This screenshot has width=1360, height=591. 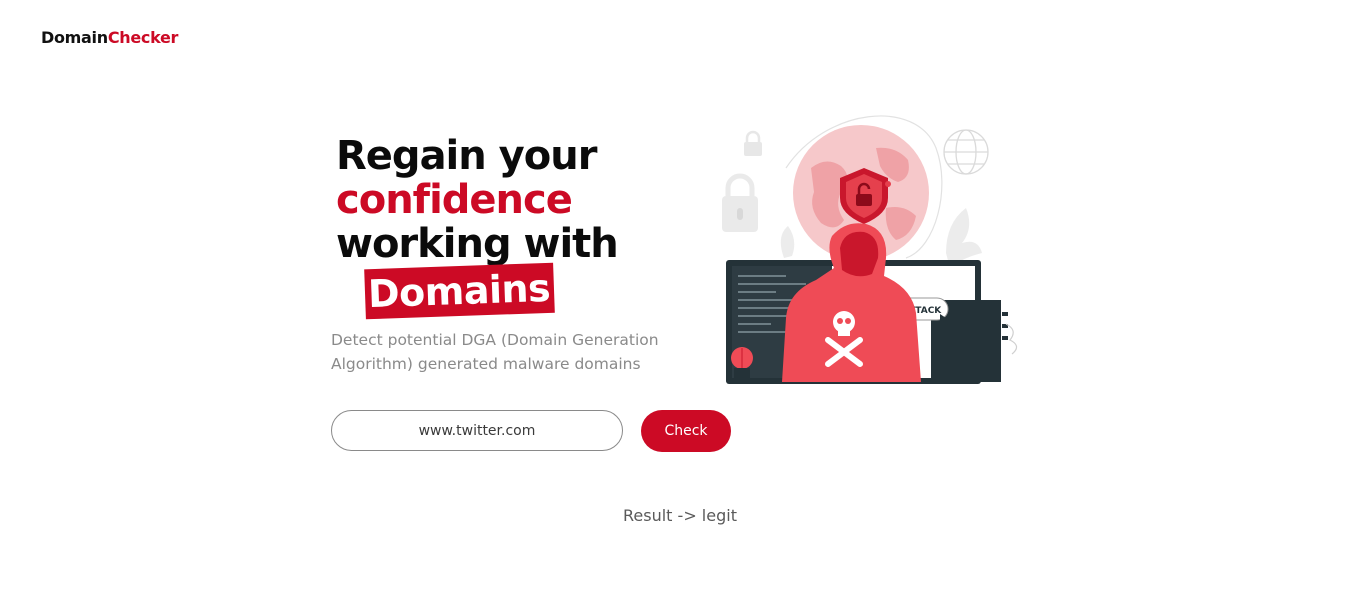 What do you see at coordinates (964, 238) in the screenshot?
I see `leaf-icon` at bounding box center [964, 238].